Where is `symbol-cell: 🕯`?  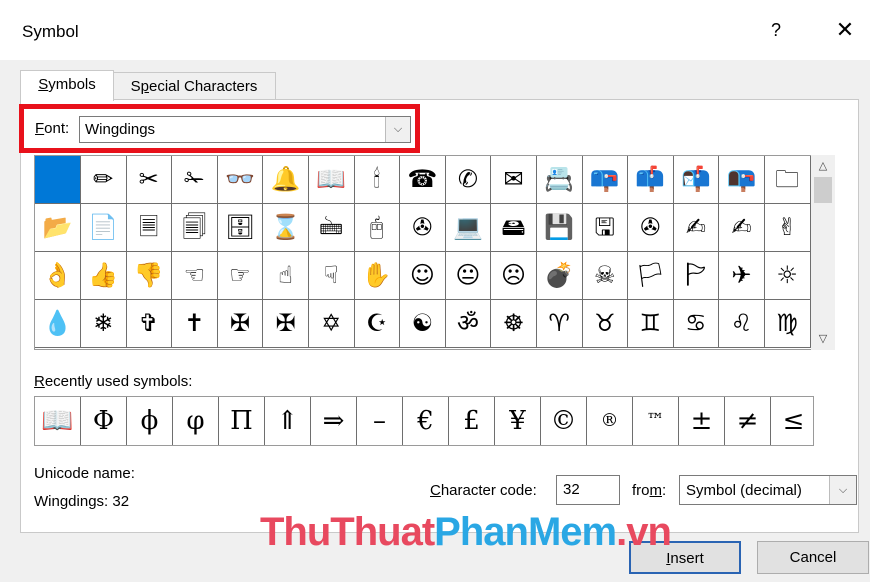 symbol-cell: 🕯 is located at coordinates (377, 180).